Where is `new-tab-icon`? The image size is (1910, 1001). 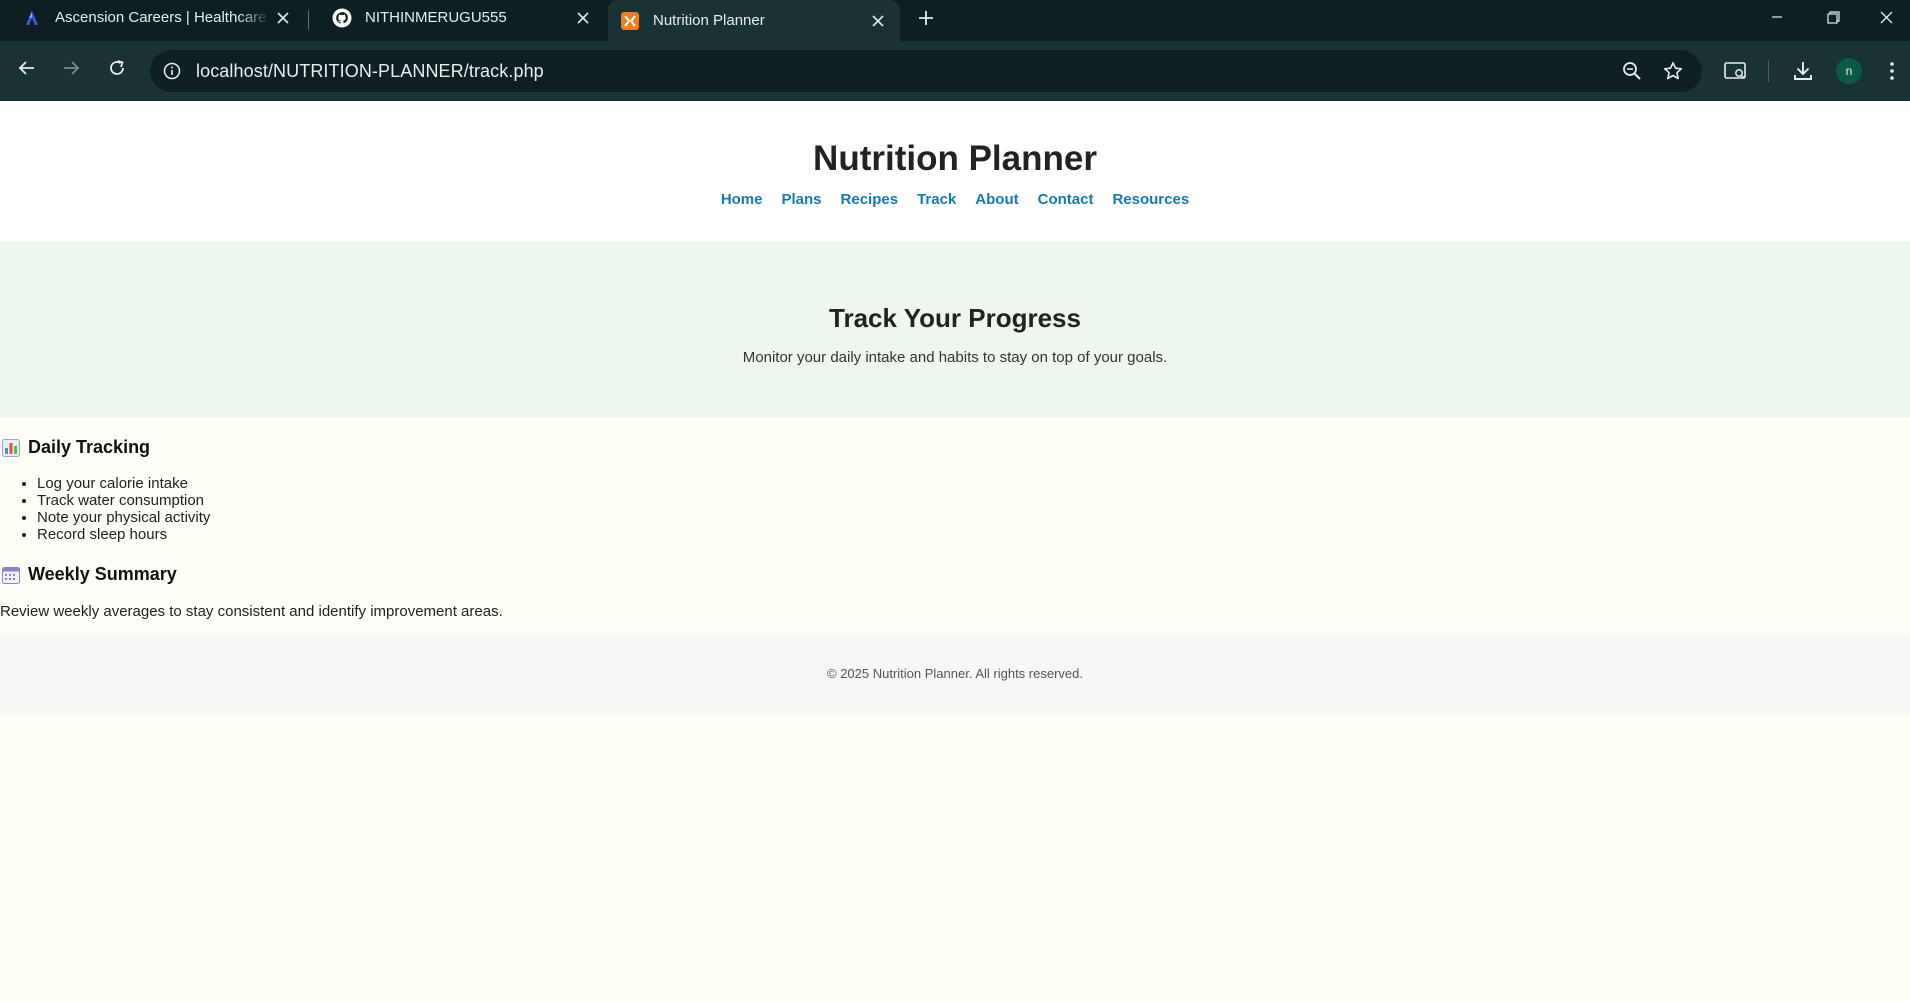
new-tab-icon is located at coordinates (926, 18).